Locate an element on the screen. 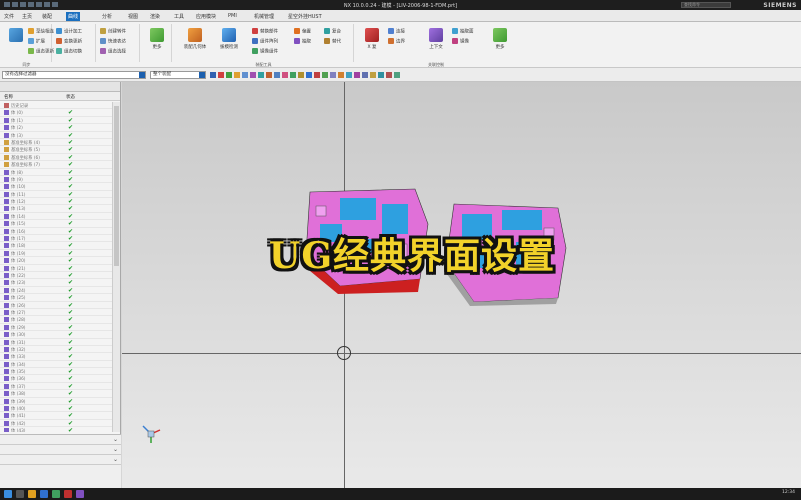 This screenshot has height=500, width=801. scrollbar-thumb is located at coordinates (116, 186).